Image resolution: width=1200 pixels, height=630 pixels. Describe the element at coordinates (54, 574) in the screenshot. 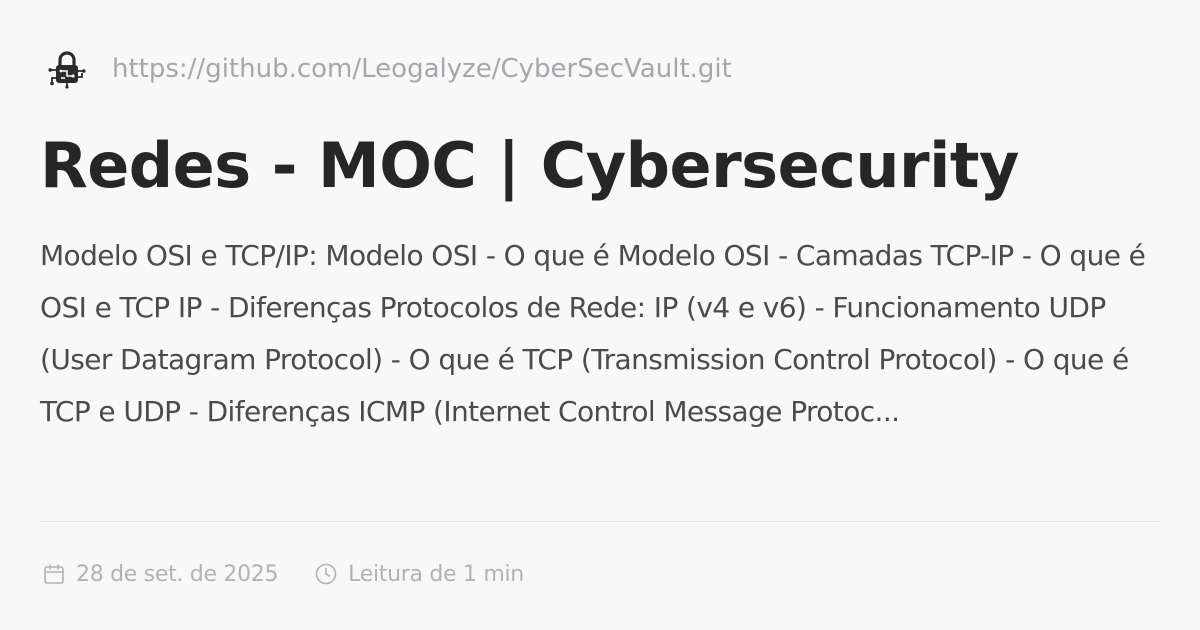

I see `calendar-icon` at that location.